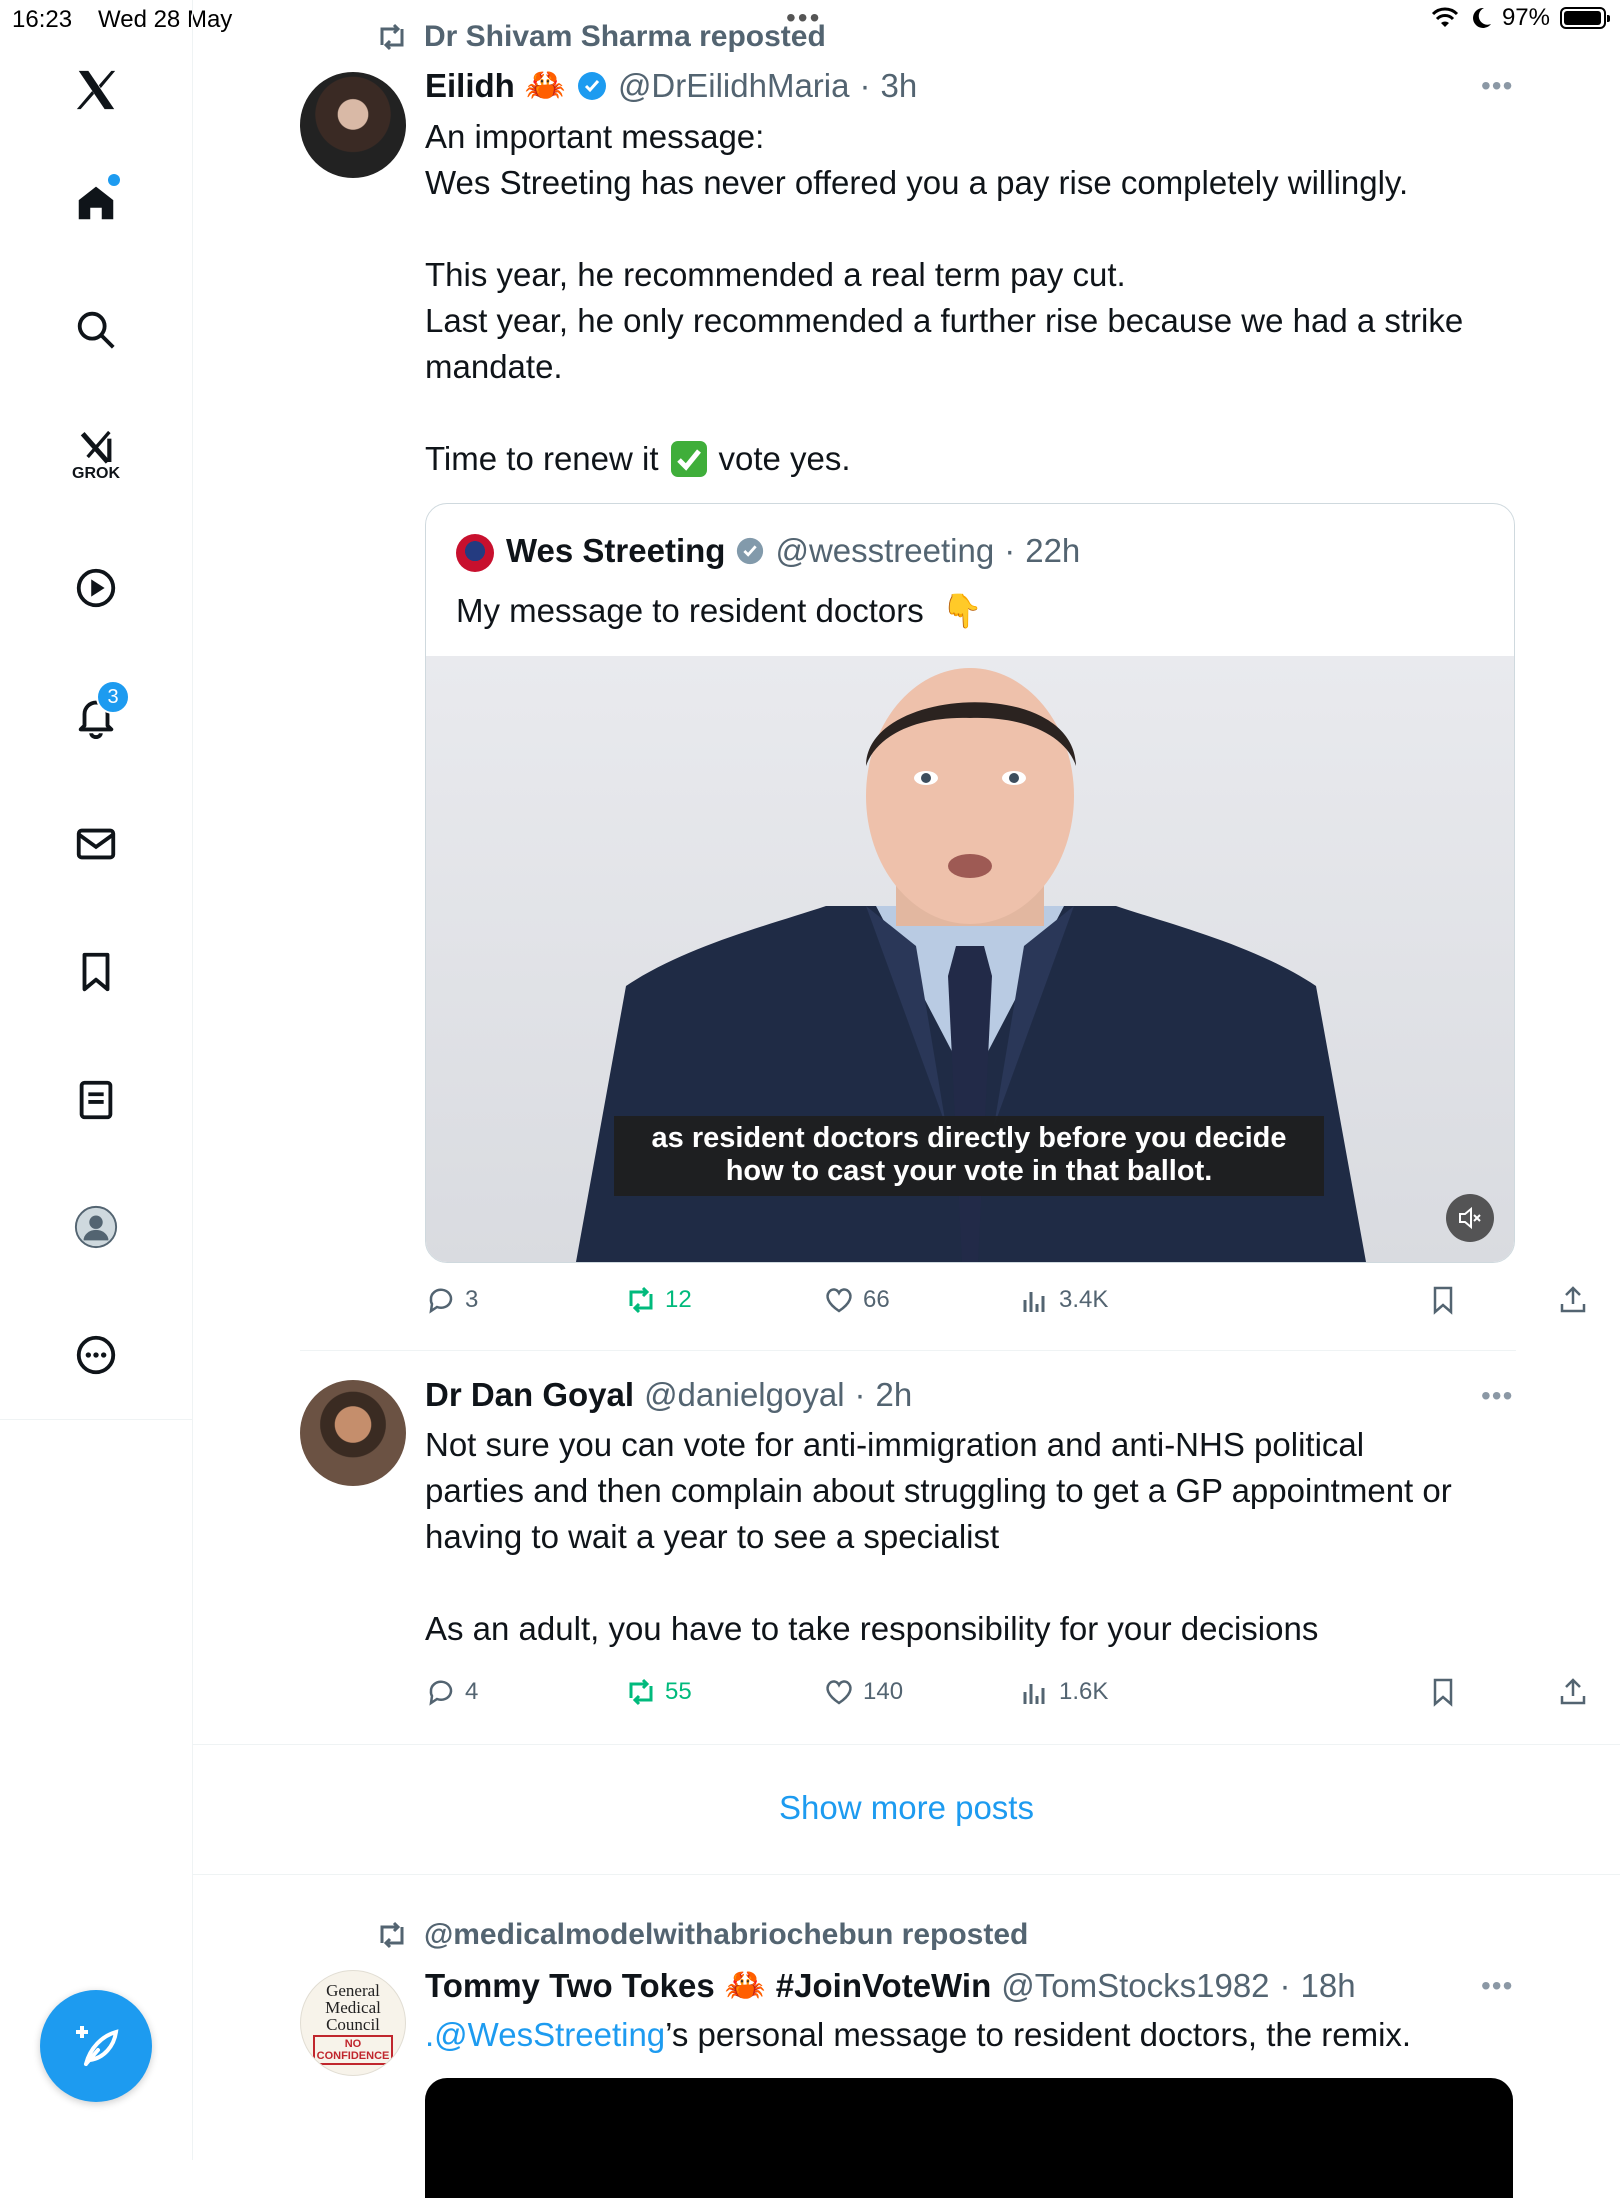 The width and height of the screenshot is (1620, 2198). I want to click on speaker-muted-icon, so click(1470, 1218).